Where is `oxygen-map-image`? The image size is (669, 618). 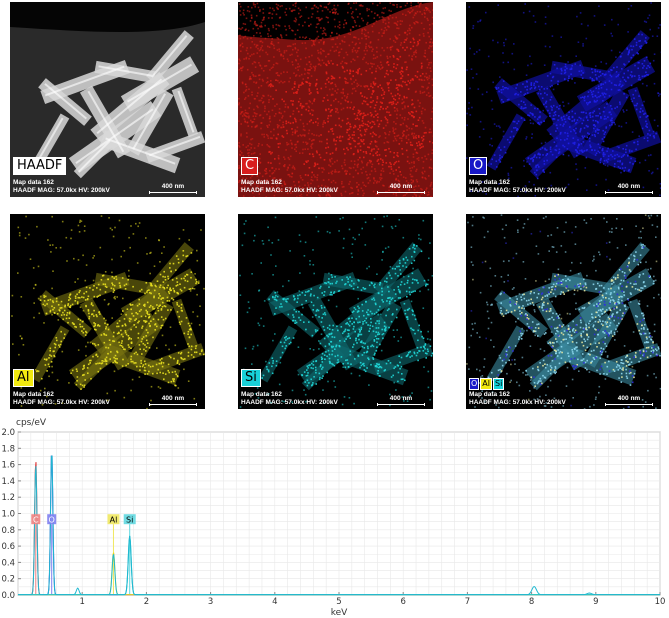 oxygen-map-image is located at coordinates (563, 99).